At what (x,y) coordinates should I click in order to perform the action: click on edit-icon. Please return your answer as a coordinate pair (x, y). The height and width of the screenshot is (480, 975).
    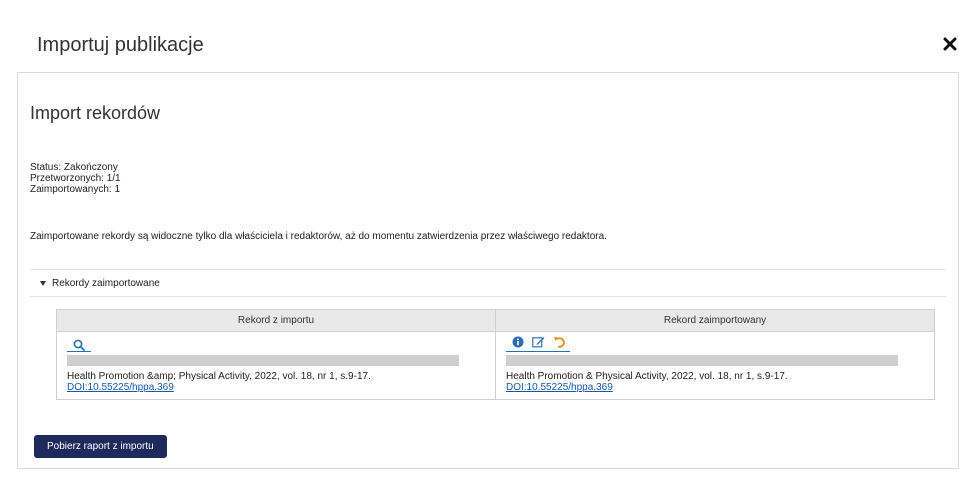
    Looking at the image, I should click on (538, 343).